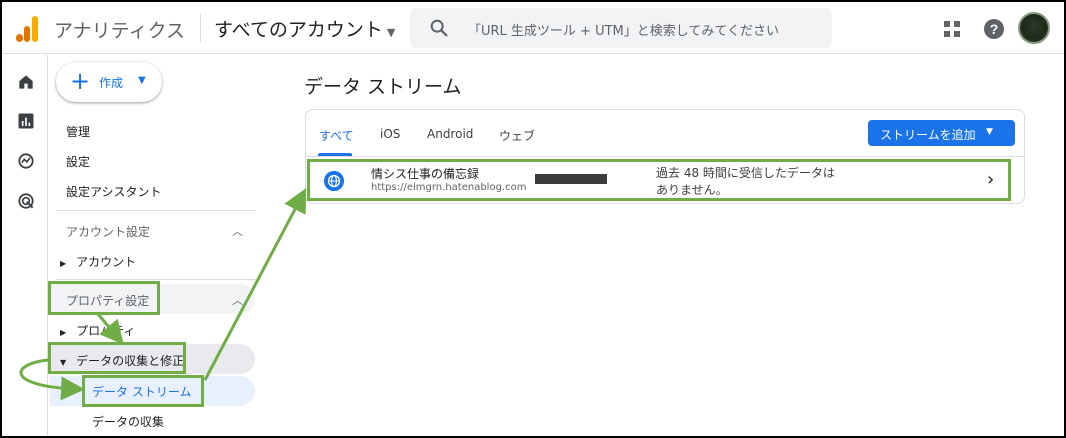 The height and width of the screenshot is (438, 1066). Describe the element at coordinates (111, 83) in the screenshot. I see `create-button-label: 作成` at that location.